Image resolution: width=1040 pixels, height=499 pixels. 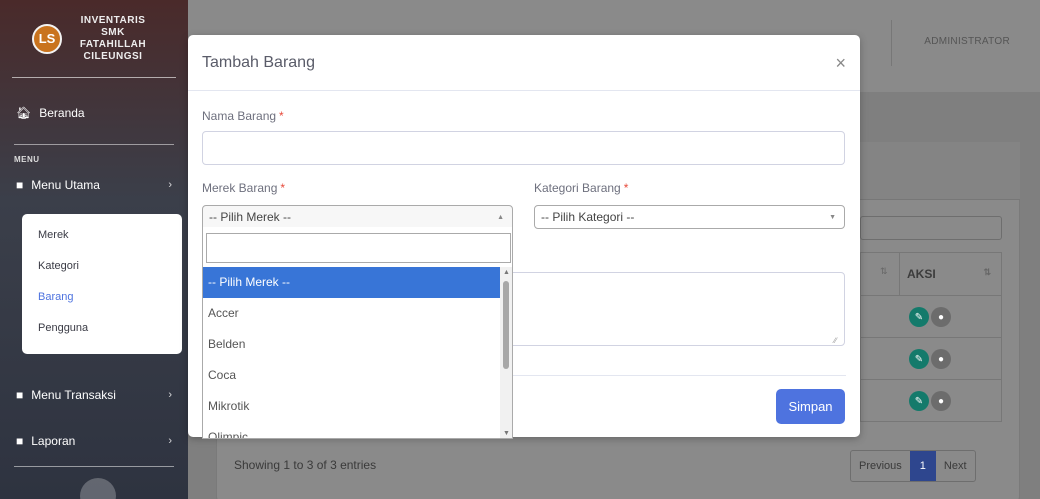 I want to click on dropdown-option: Coca, so click(x=352, y=375).